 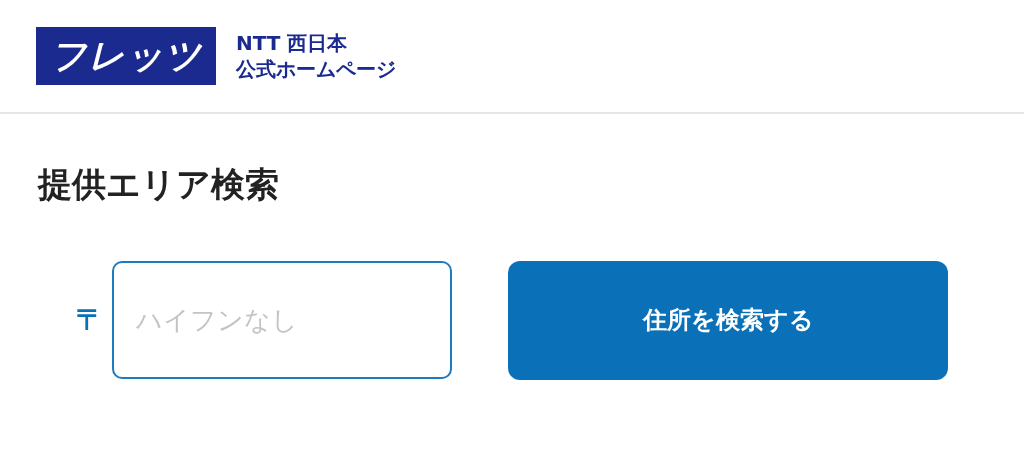 What do you see at coordinates (126, 56) in the screenshot?
I see `logo: フレッツ` at bounding box center [126, 56].